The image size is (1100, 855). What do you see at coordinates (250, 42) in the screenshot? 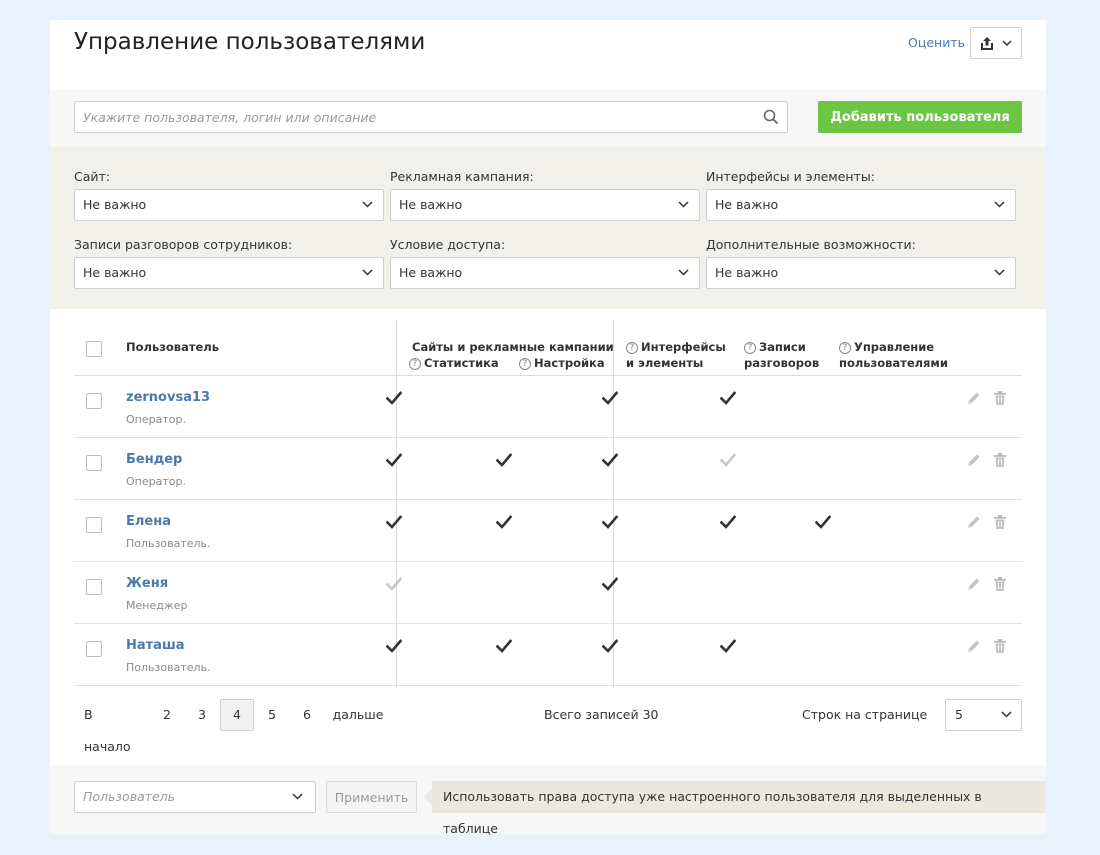
I see `page-title: Управление пользователями` at bounding box center [250, 42].